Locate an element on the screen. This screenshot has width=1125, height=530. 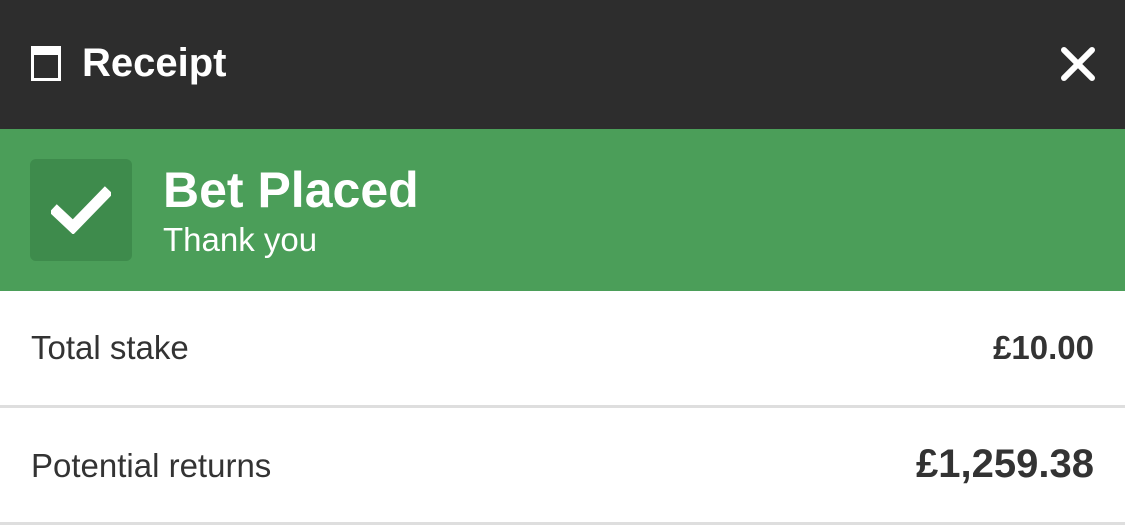
checkmark-badge is located at coordinates (81, 210).